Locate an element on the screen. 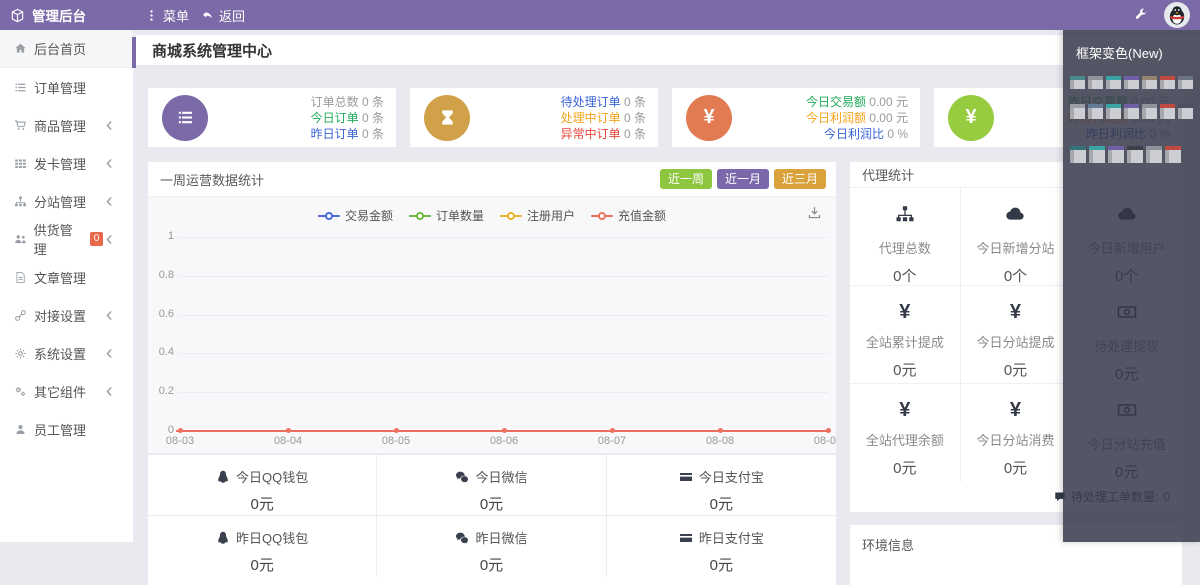 The width and height of the screenshot is (1200, 585). payment-label: 今日支付宝 is located at coordinates (731, 477).